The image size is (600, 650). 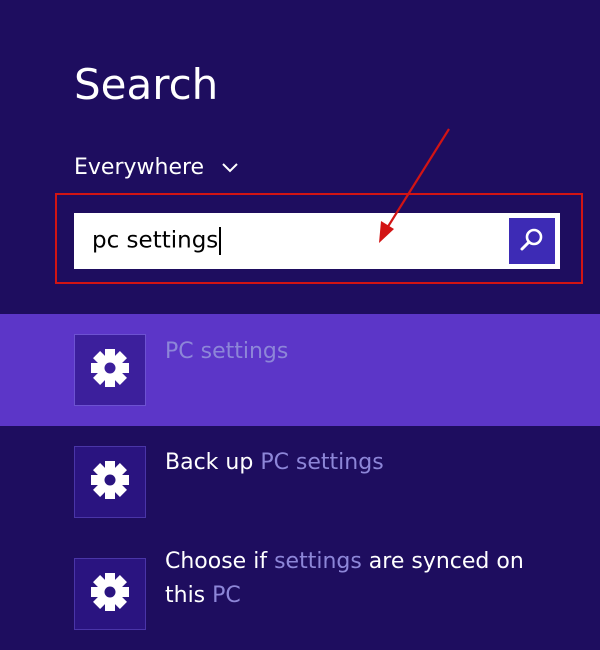 I want to click on search-scope-dropdown: Everywhere, so click(x=156, y=168).